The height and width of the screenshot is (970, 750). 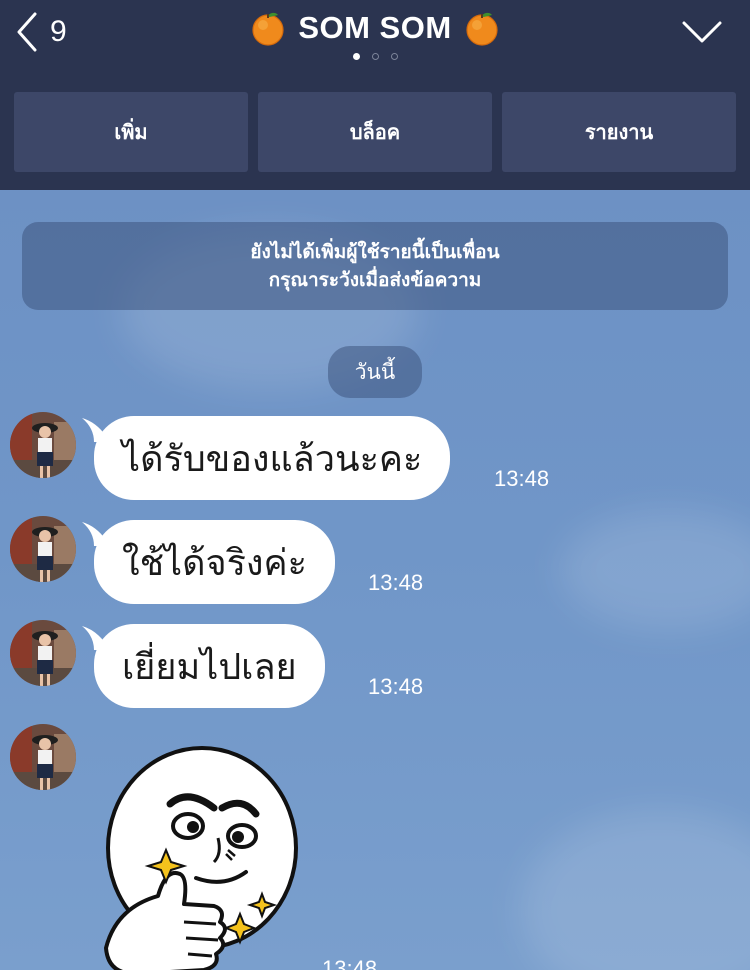 I want to click on chevron-down-icon, so click(x=702, y=32).